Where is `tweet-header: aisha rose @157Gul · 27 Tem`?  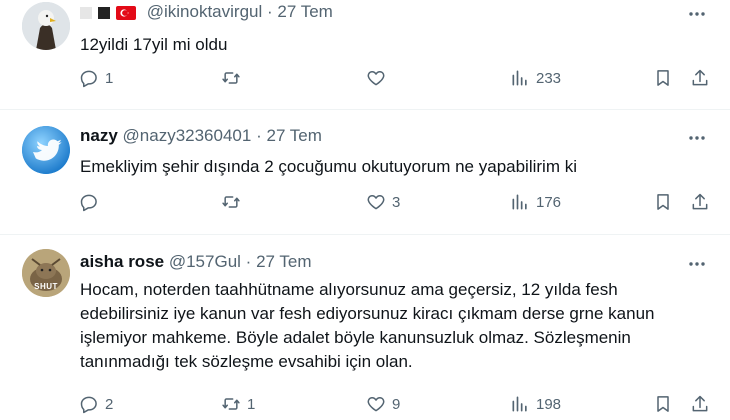
tweet-header: aisha rose @157Gul · 27 Tem is located at coordinates (196, 262).